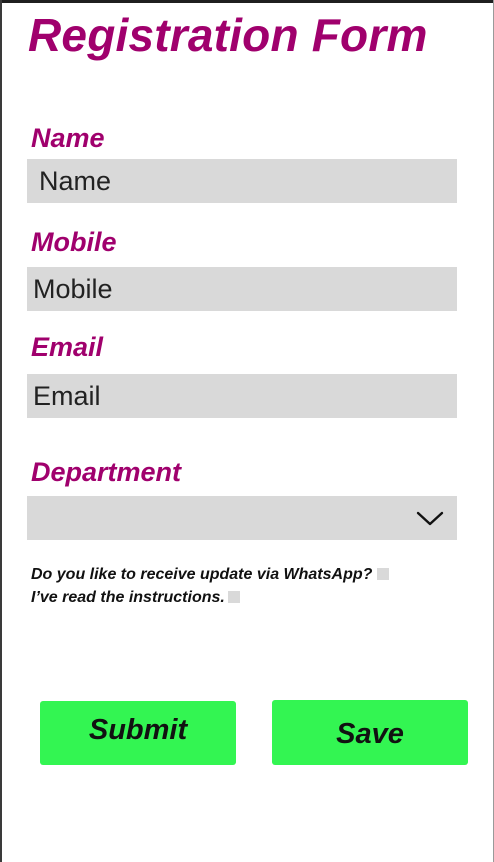 The width and height of the screenshot is (494, 862). I want to click on department-label: Department, so click(106, 472).